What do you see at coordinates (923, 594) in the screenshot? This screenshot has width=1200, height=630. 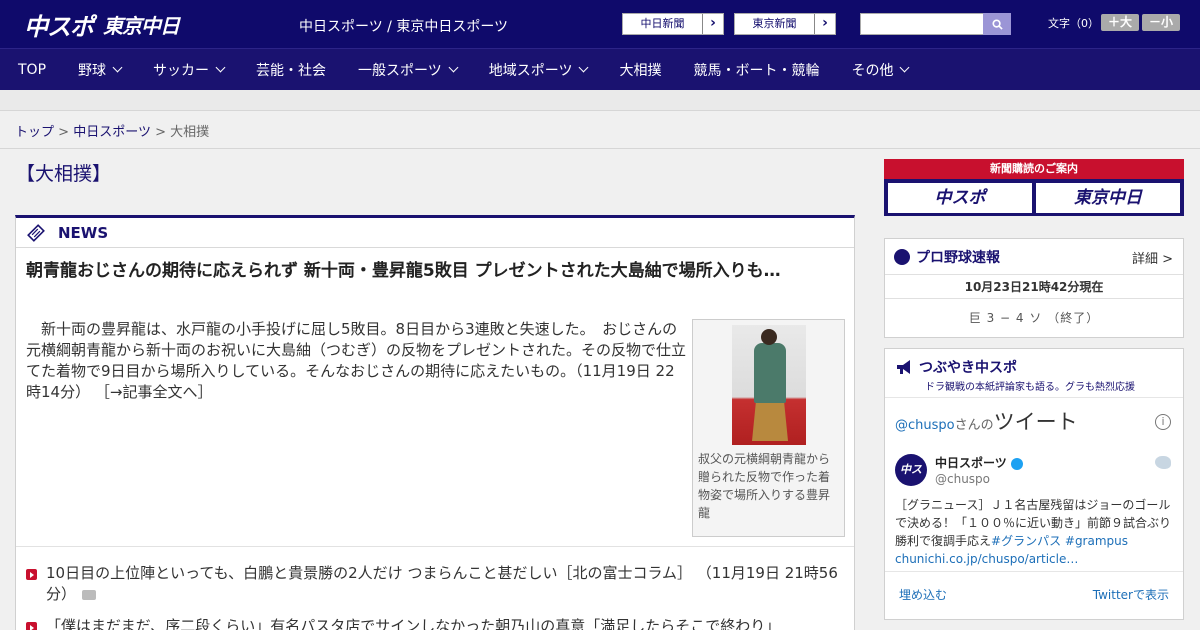 I see `embed-link: 埋め込む` at bounding box center [923, 594].